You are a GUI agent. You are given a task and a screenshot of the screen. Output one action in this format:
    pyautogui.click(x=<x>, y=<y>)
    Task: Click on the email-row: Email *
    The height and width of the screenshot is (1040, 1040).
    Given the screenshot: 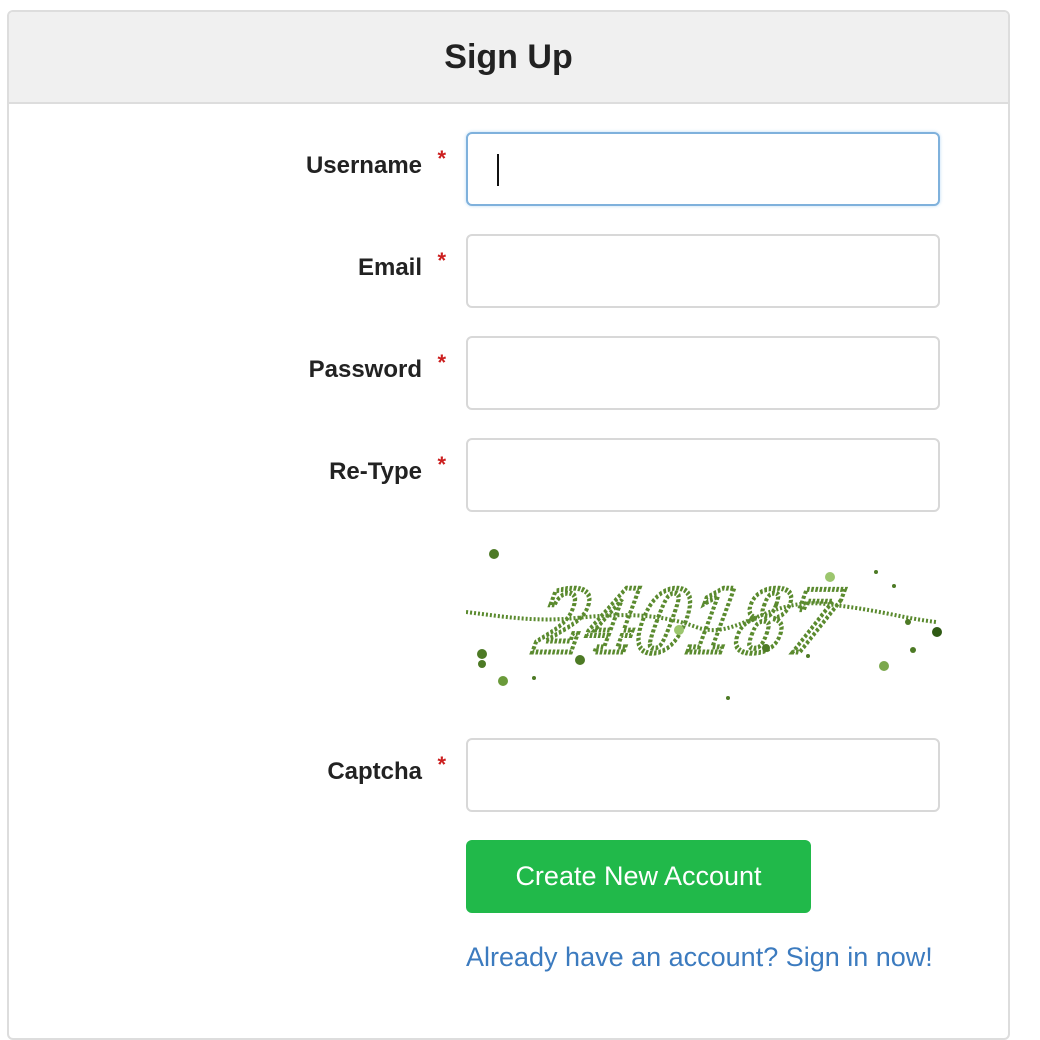 What is the action you would take?
    pyautogui.click(x=508, y=271)
    